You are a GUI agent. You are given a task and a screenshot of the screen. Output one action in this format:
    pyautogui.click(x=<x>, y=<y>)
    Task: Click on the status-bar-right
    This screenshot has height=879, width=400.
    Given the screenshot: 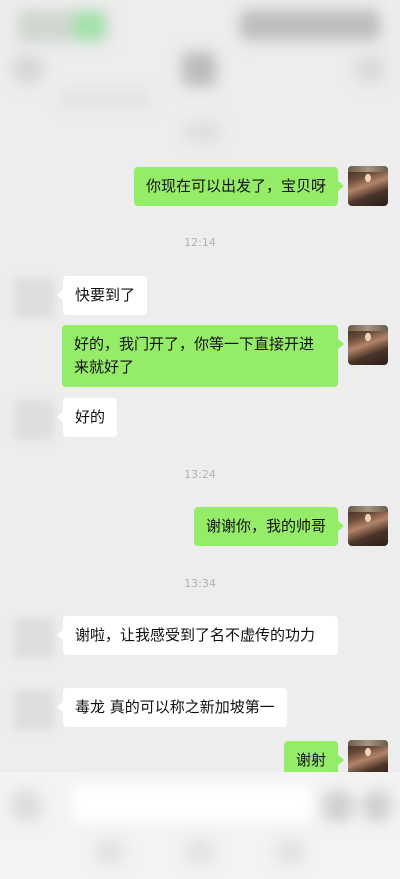 What is the action you would take?
    pyautogui.click(x=310, y=25)
    